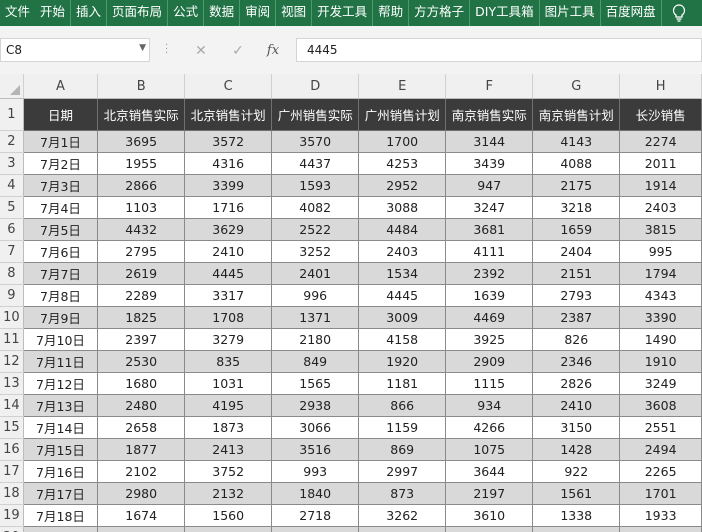 This screenshot has height=532, width=702. What do you see at coordinates (402, 86) in the screenshot?
I see `column-header: E` at bounding box center [402, 86].